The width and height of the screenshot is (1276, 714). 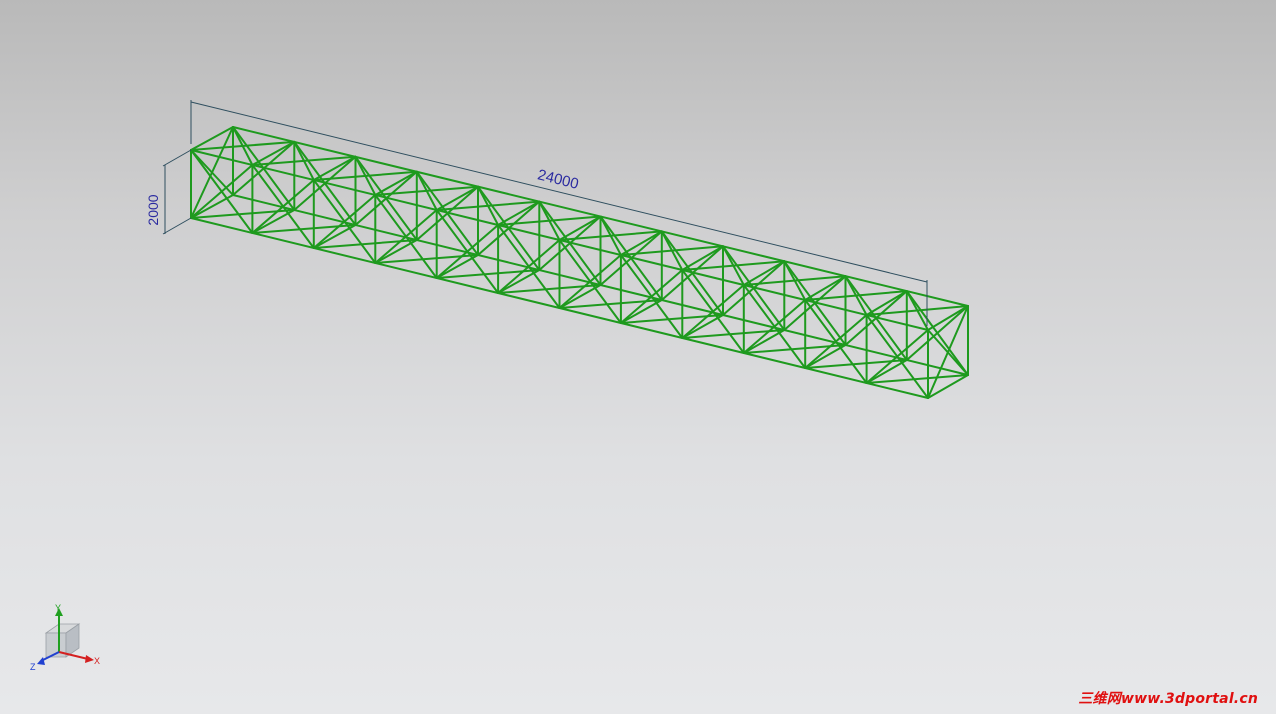 I want to click on triad-z-label: Z, so click(x=33, y=667).